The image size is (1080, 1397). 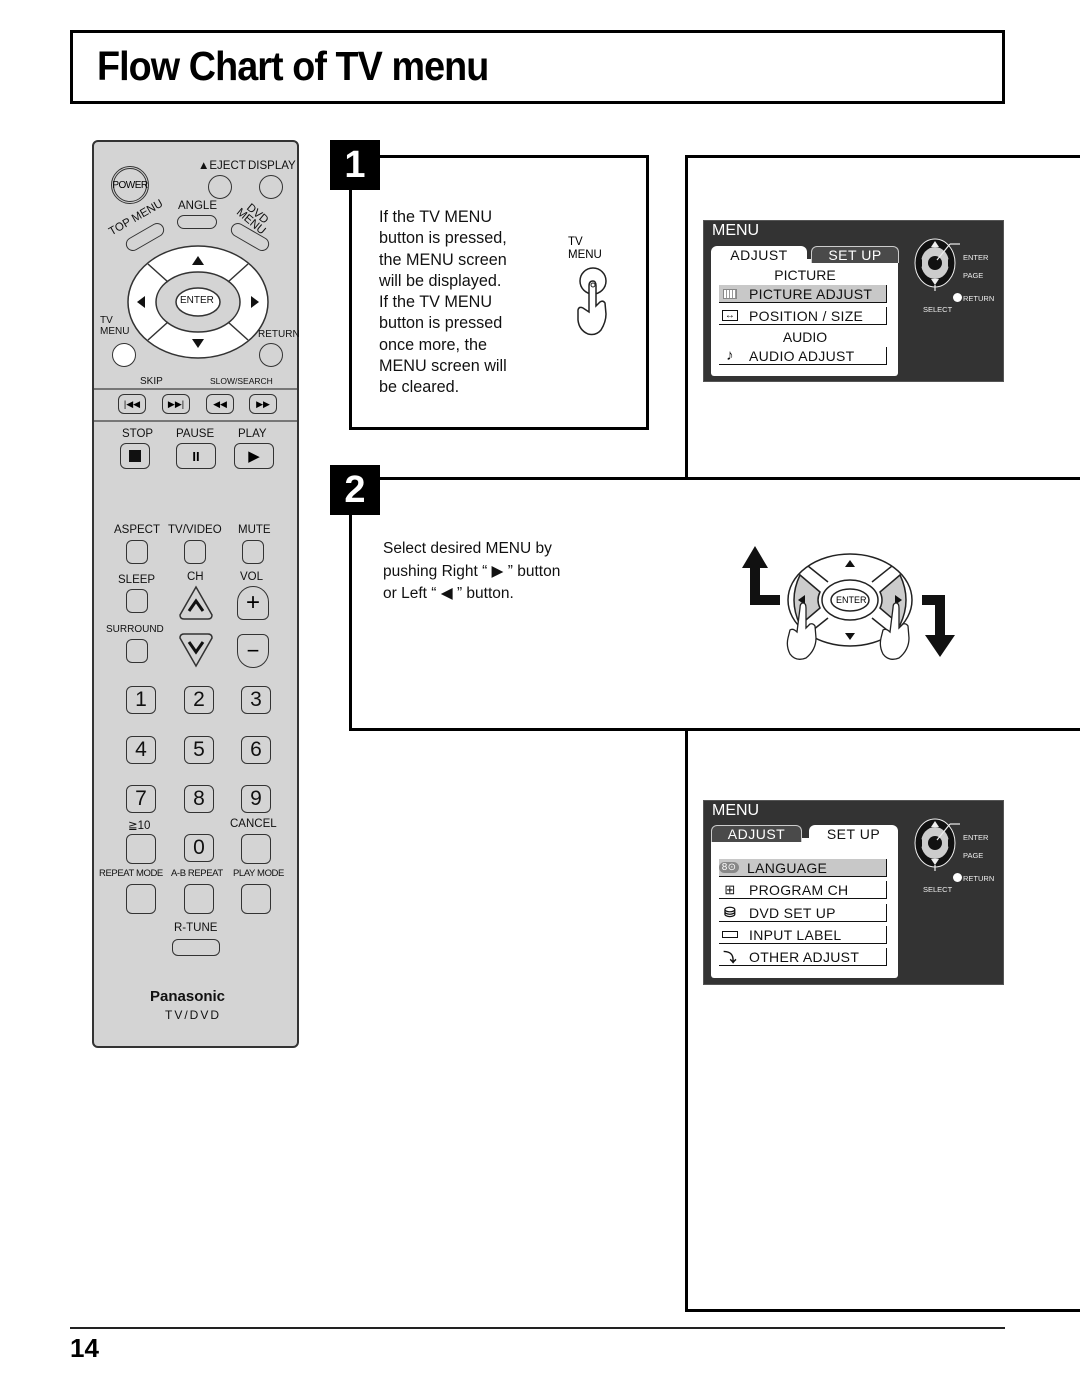 What do you see at coordinates (137, 552) in the screenshot?
I see `aspect-button` at bounding box center [137, 552].